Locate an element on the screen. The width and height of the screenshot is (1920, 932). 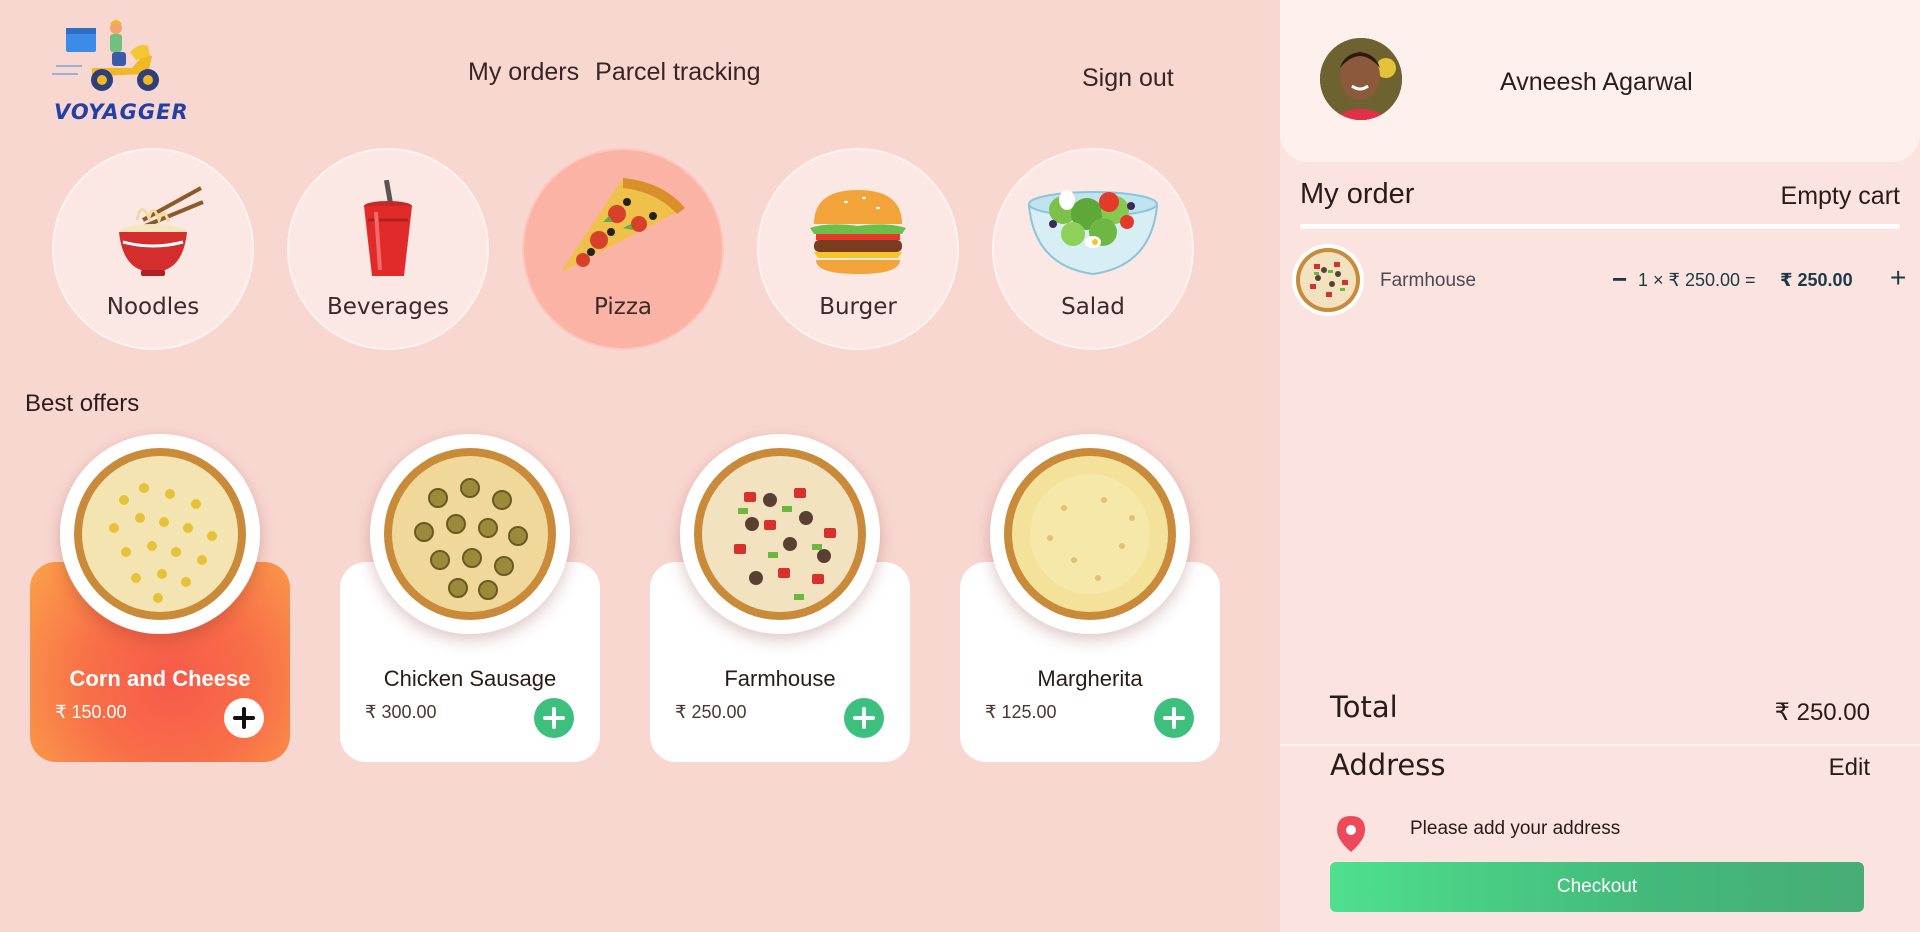
offer-price: ₹ 250.00 is located at coordinates (711, 712).